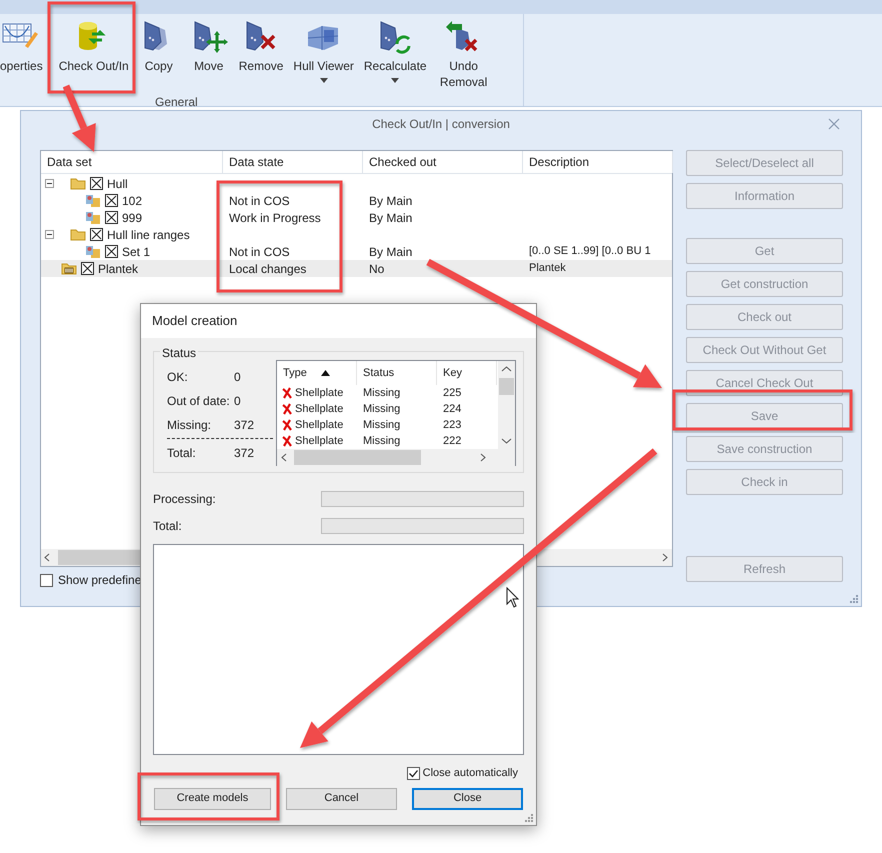  What do you see at coordinates (79, 118) in the screenshot?
I see `annotation-arrow` at bounding box center [79, 118].